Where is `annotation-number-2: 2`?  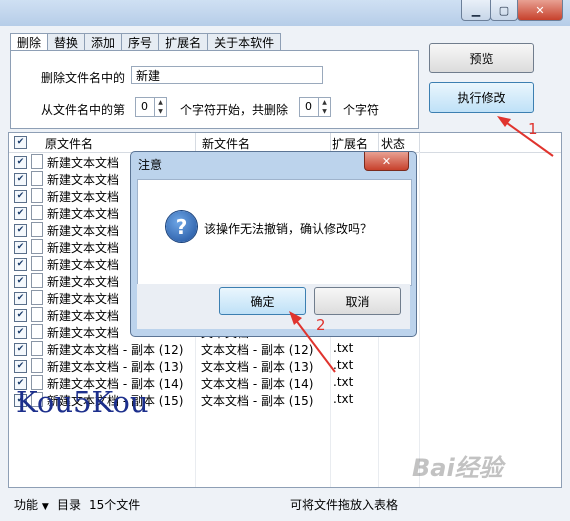 annotation-number-2: 2 is located at coordinates (321, 325).